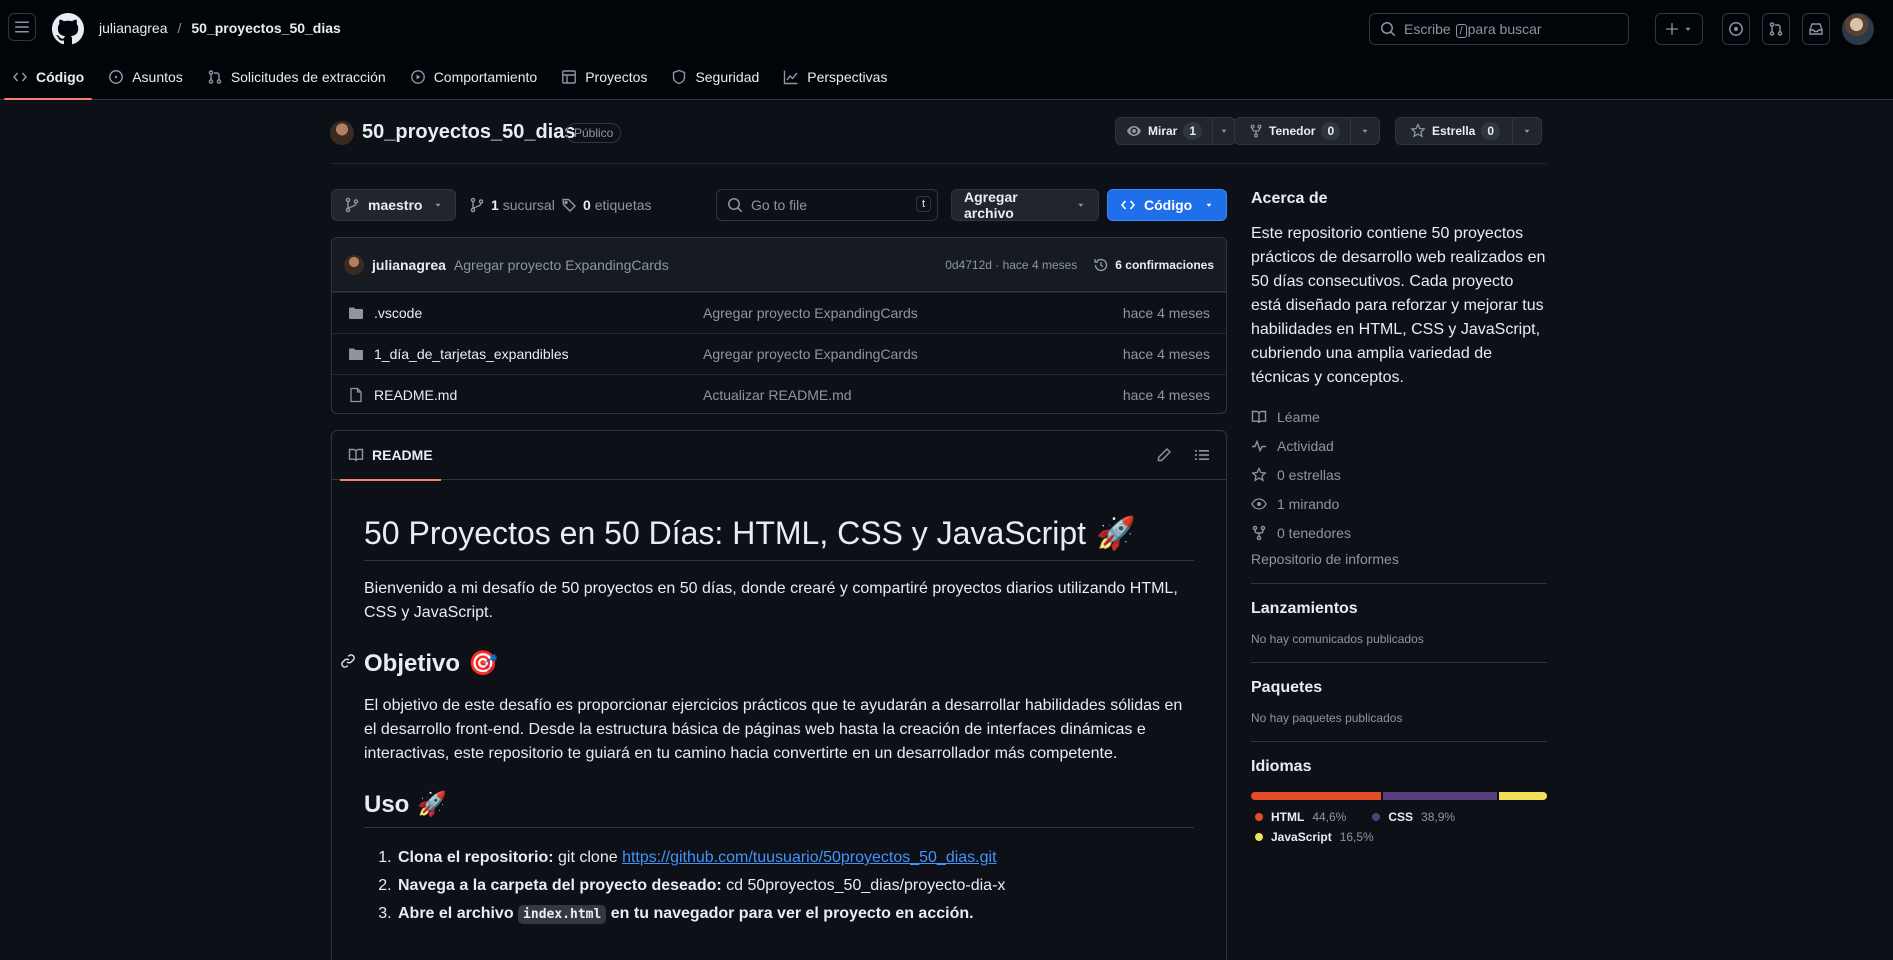  Describe the element at coordinates (1527, 131) in the screenshot. I see `star-dropdown` at that location.